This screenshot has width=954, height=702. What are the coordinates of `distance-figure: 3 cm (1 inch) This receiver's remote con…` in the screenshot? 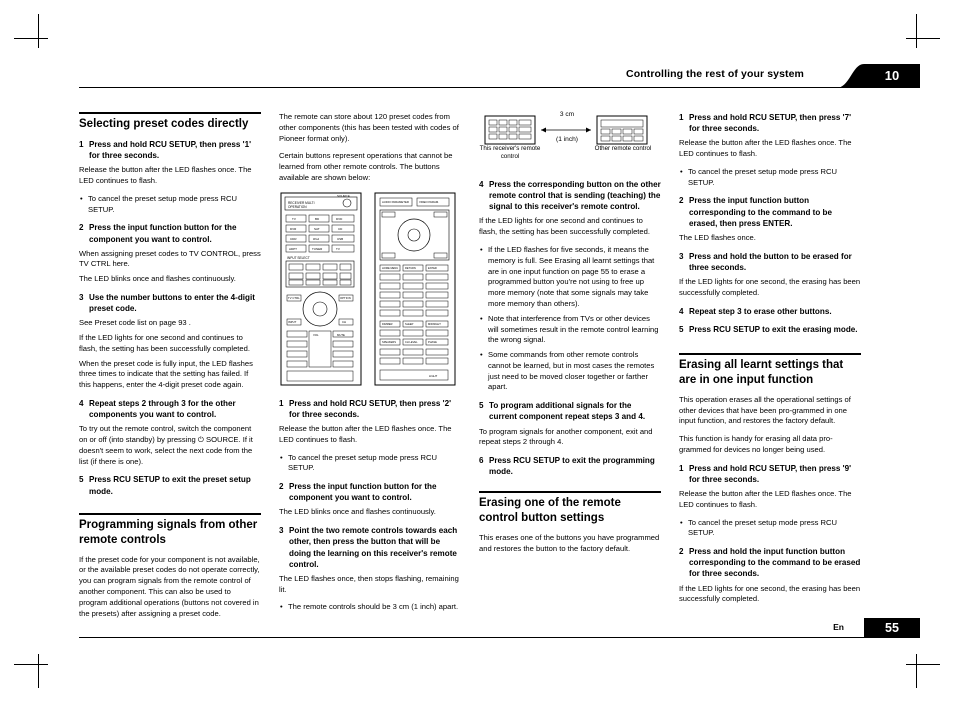 It's located at (570, 141).